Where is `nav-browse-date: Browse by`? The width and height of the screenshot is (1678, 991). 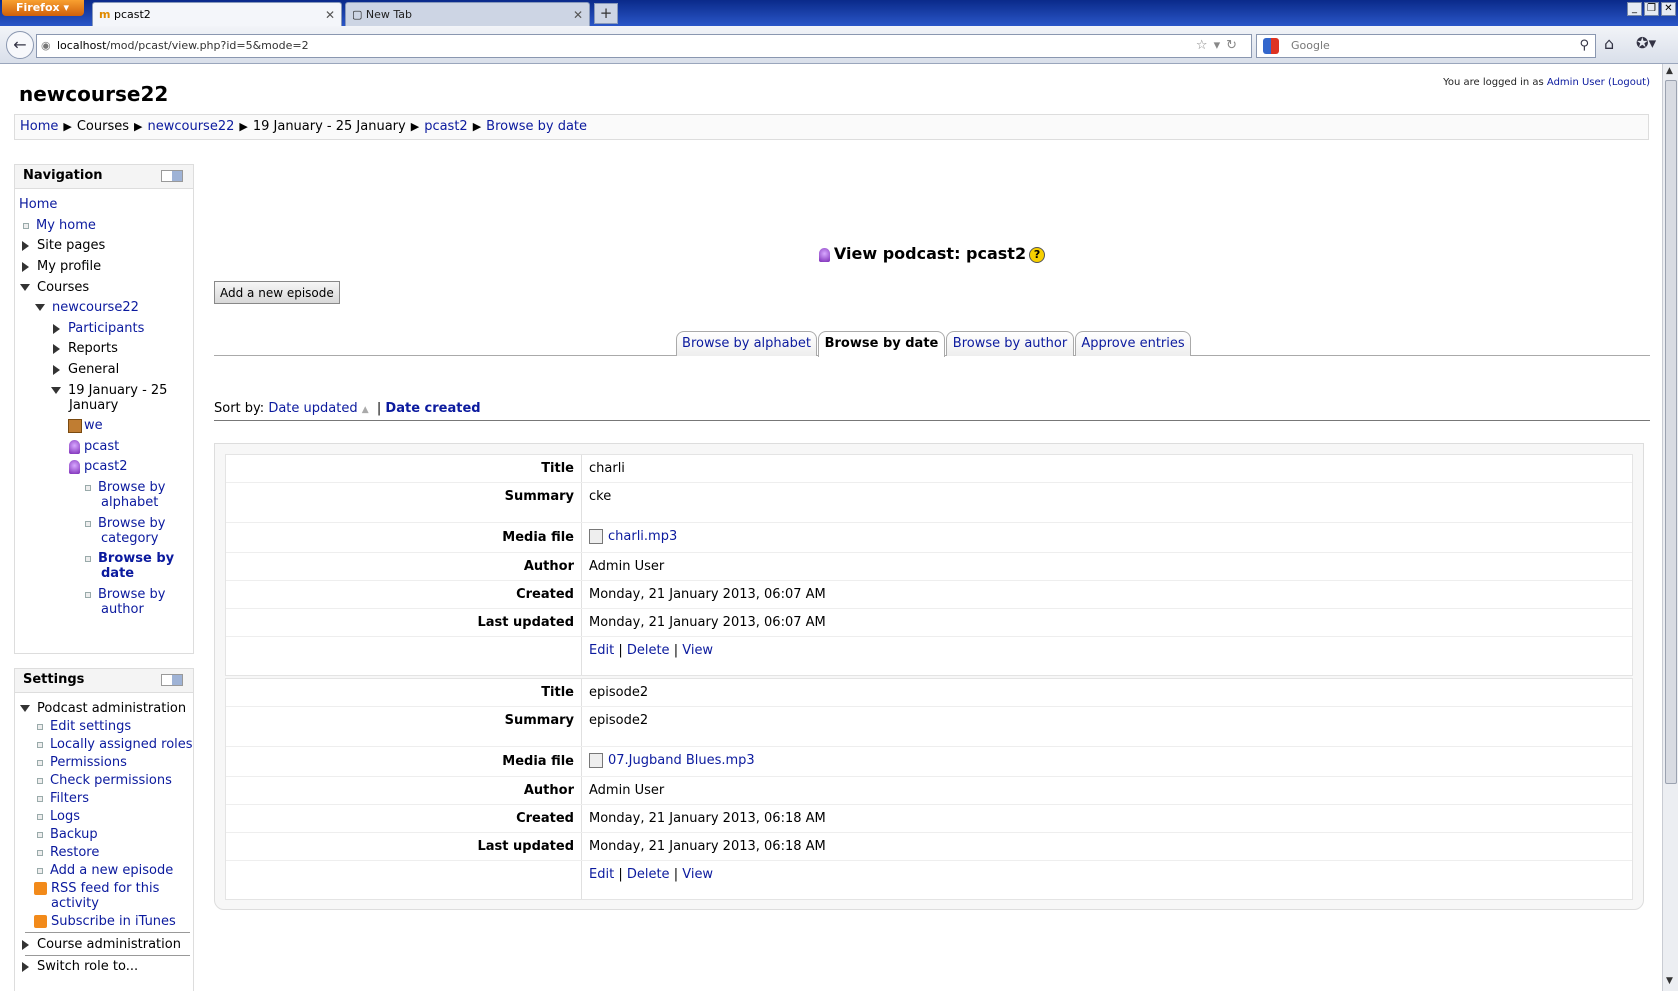
nav-browse-date: Browse by is located at coordinates (136, 558).